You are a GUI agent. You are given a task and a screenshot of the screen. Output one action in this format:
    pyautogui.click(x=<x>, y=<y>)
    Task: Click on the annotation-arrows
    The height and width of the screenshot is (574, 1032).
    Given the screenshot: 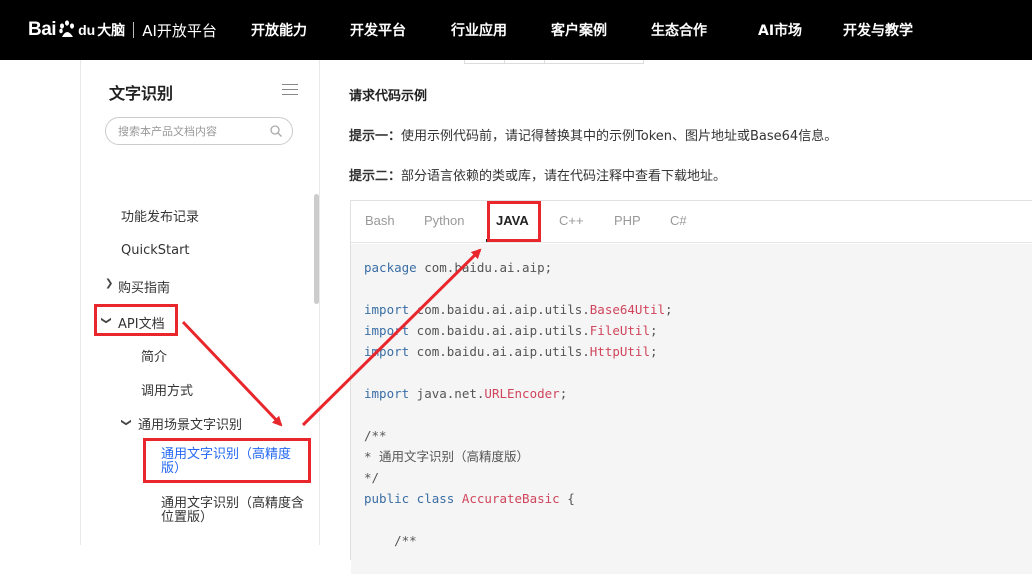 What is the action you would take?
    pyautogui.click(x=331, y=337)
    